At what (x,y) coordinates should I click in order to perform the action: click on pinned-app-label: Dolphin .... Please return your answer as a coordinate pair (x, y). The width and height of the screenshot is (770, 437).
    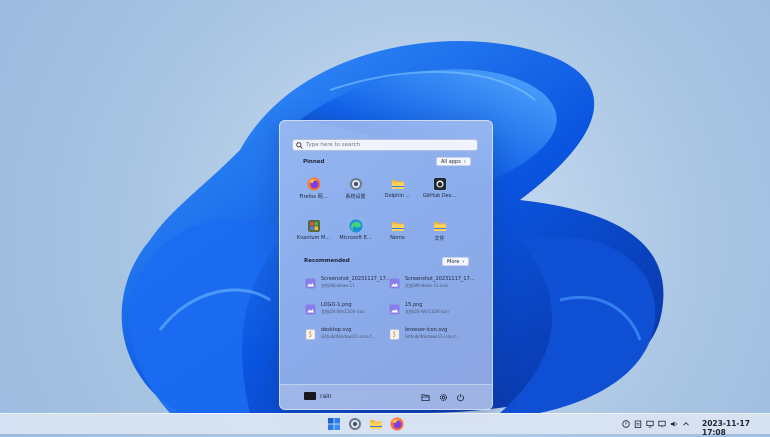
    Looking at the image, I should click on (397, 196).